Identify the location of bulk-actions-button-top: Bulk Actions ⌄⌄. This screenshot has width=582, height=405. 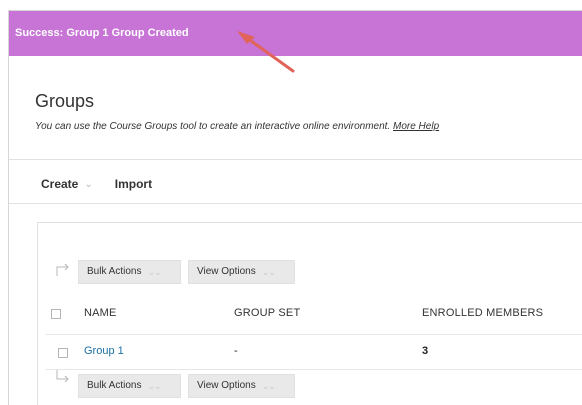
(129, 272).